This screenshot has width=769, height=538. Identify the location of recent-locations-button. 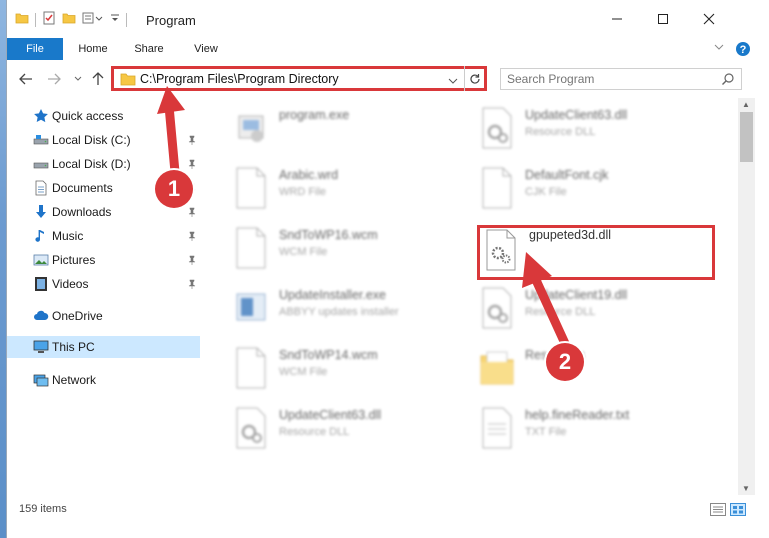
(78, 79).